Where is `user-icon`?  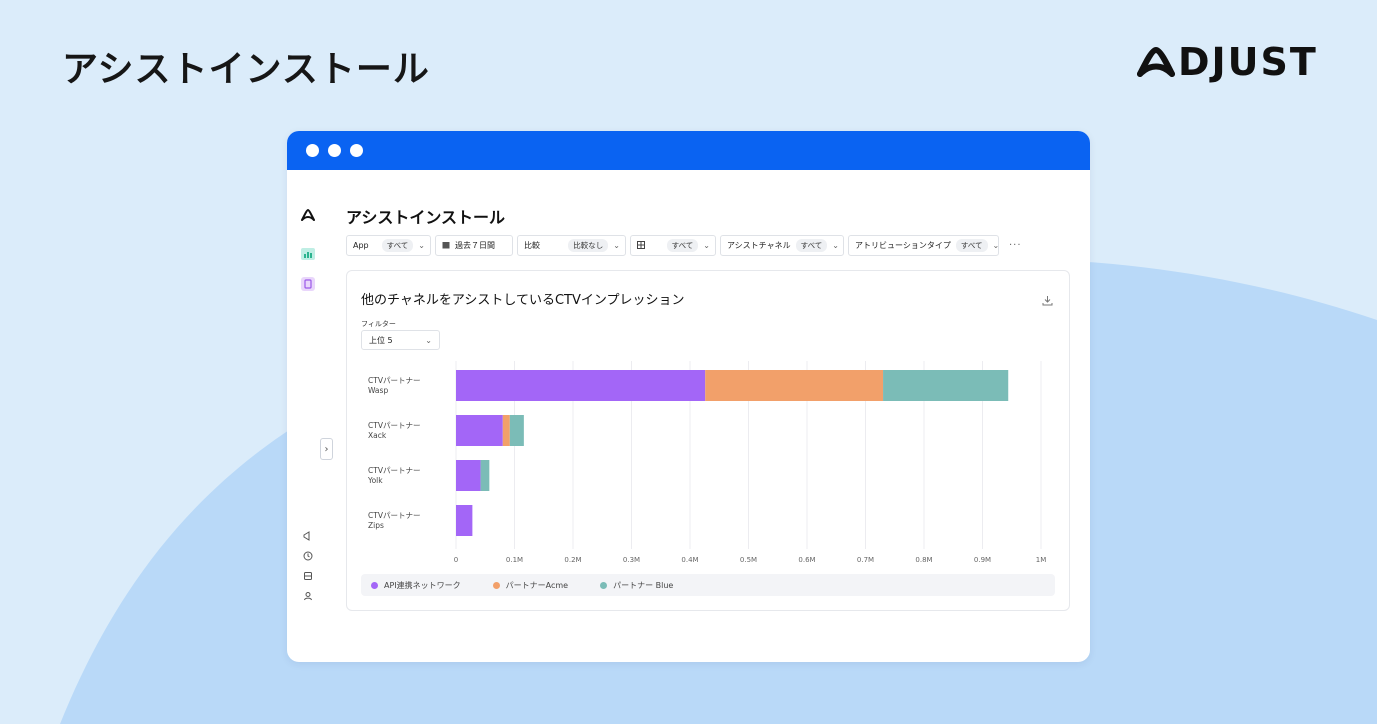
user-icon is located at coordinates (308, 596).